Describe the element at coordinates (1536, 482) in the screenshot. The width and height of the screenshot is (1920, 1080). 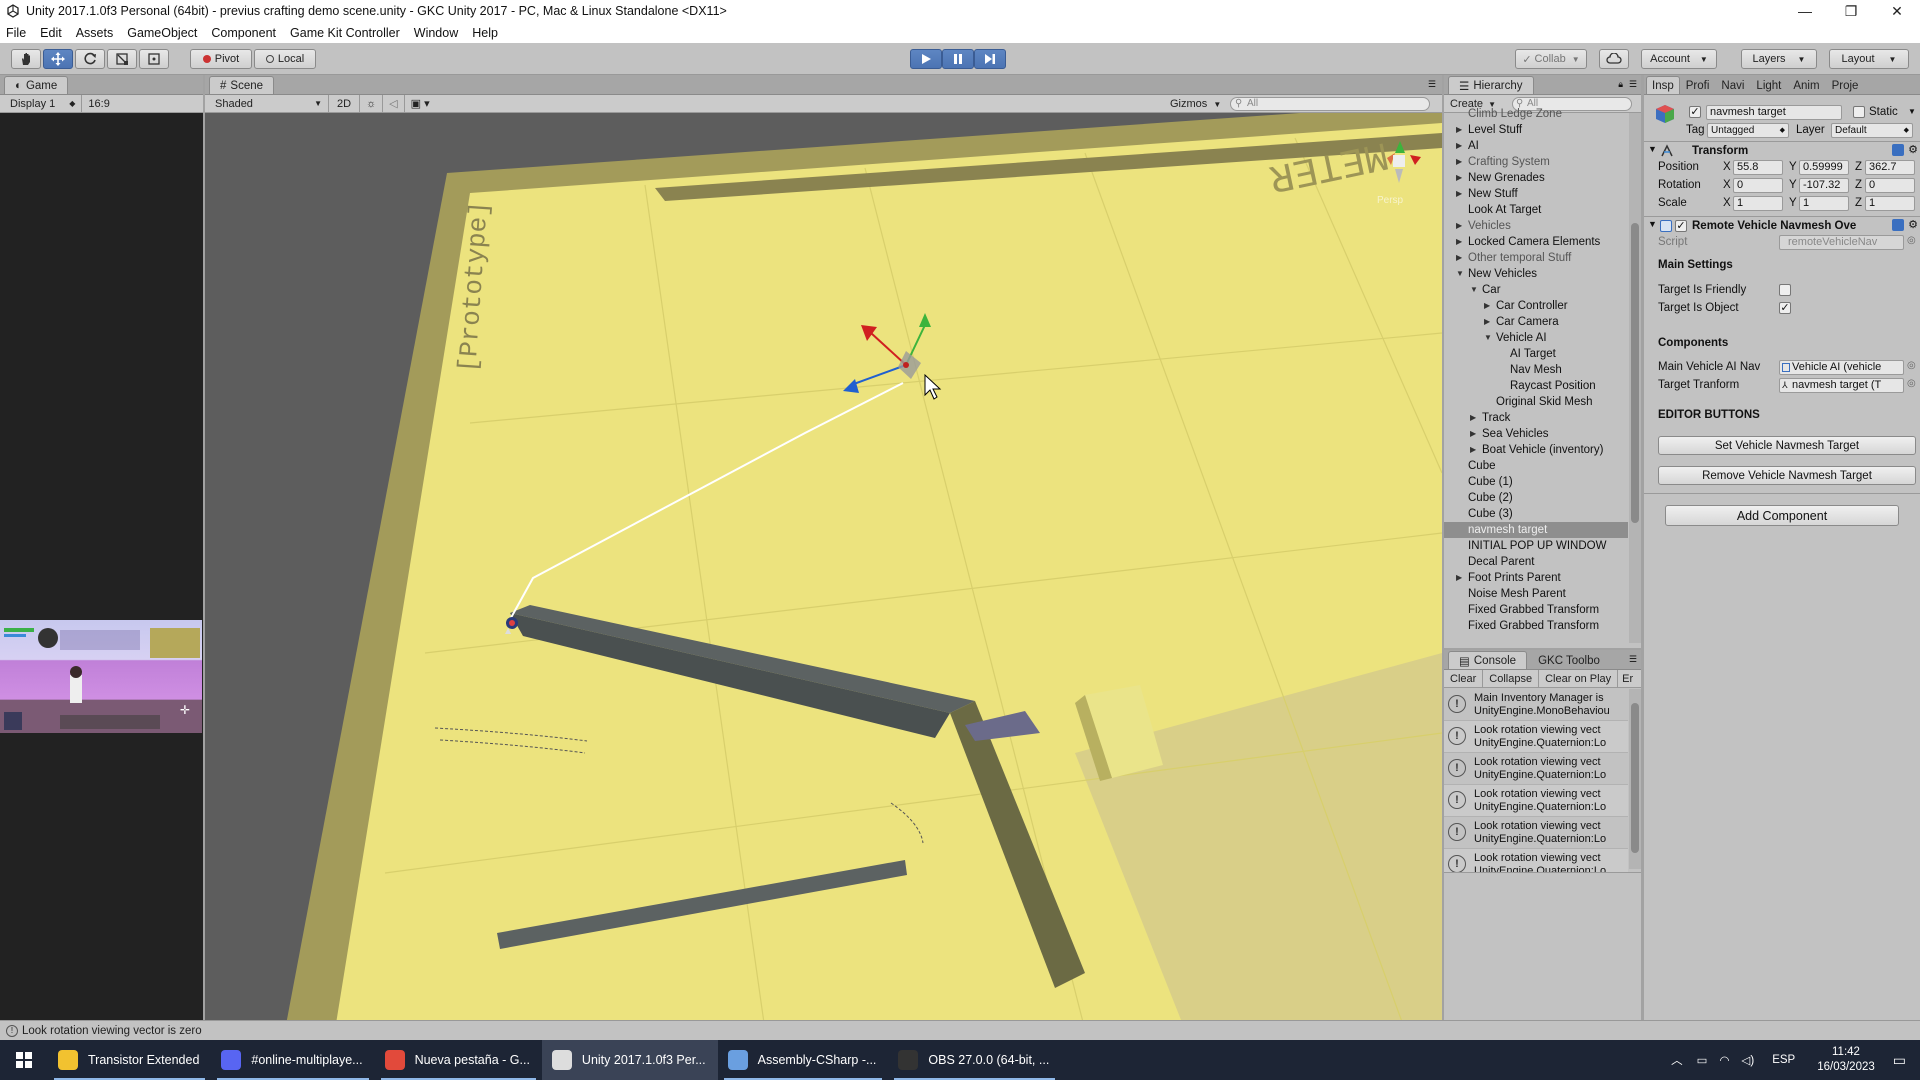
I see `hierarchy-item: Cube (1)` at that location.